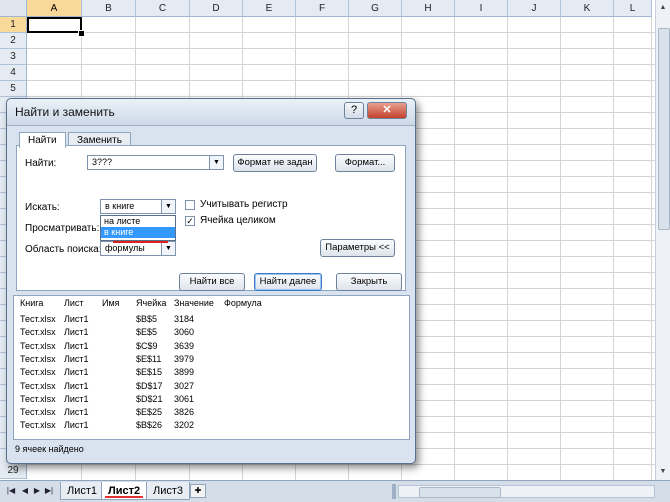  What do you see at coordinates (194, 303) in the screenshot?
I see `results-header-cell: Значение` at bounding box center [194, 303].